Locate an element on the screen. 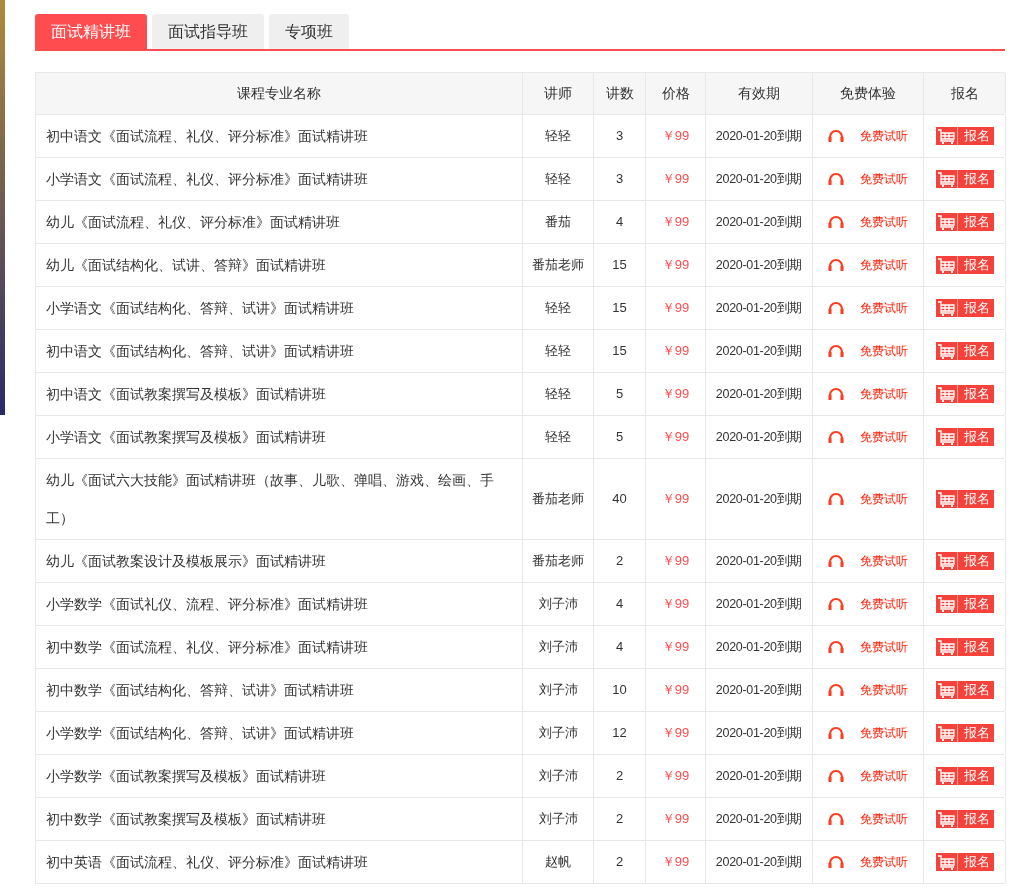 The height and width of the screenshot is (889, 1030). course-name-cell: 小学语文《面试教案撰写及模板》面试精讲班 is located at coordinates (279, 437).